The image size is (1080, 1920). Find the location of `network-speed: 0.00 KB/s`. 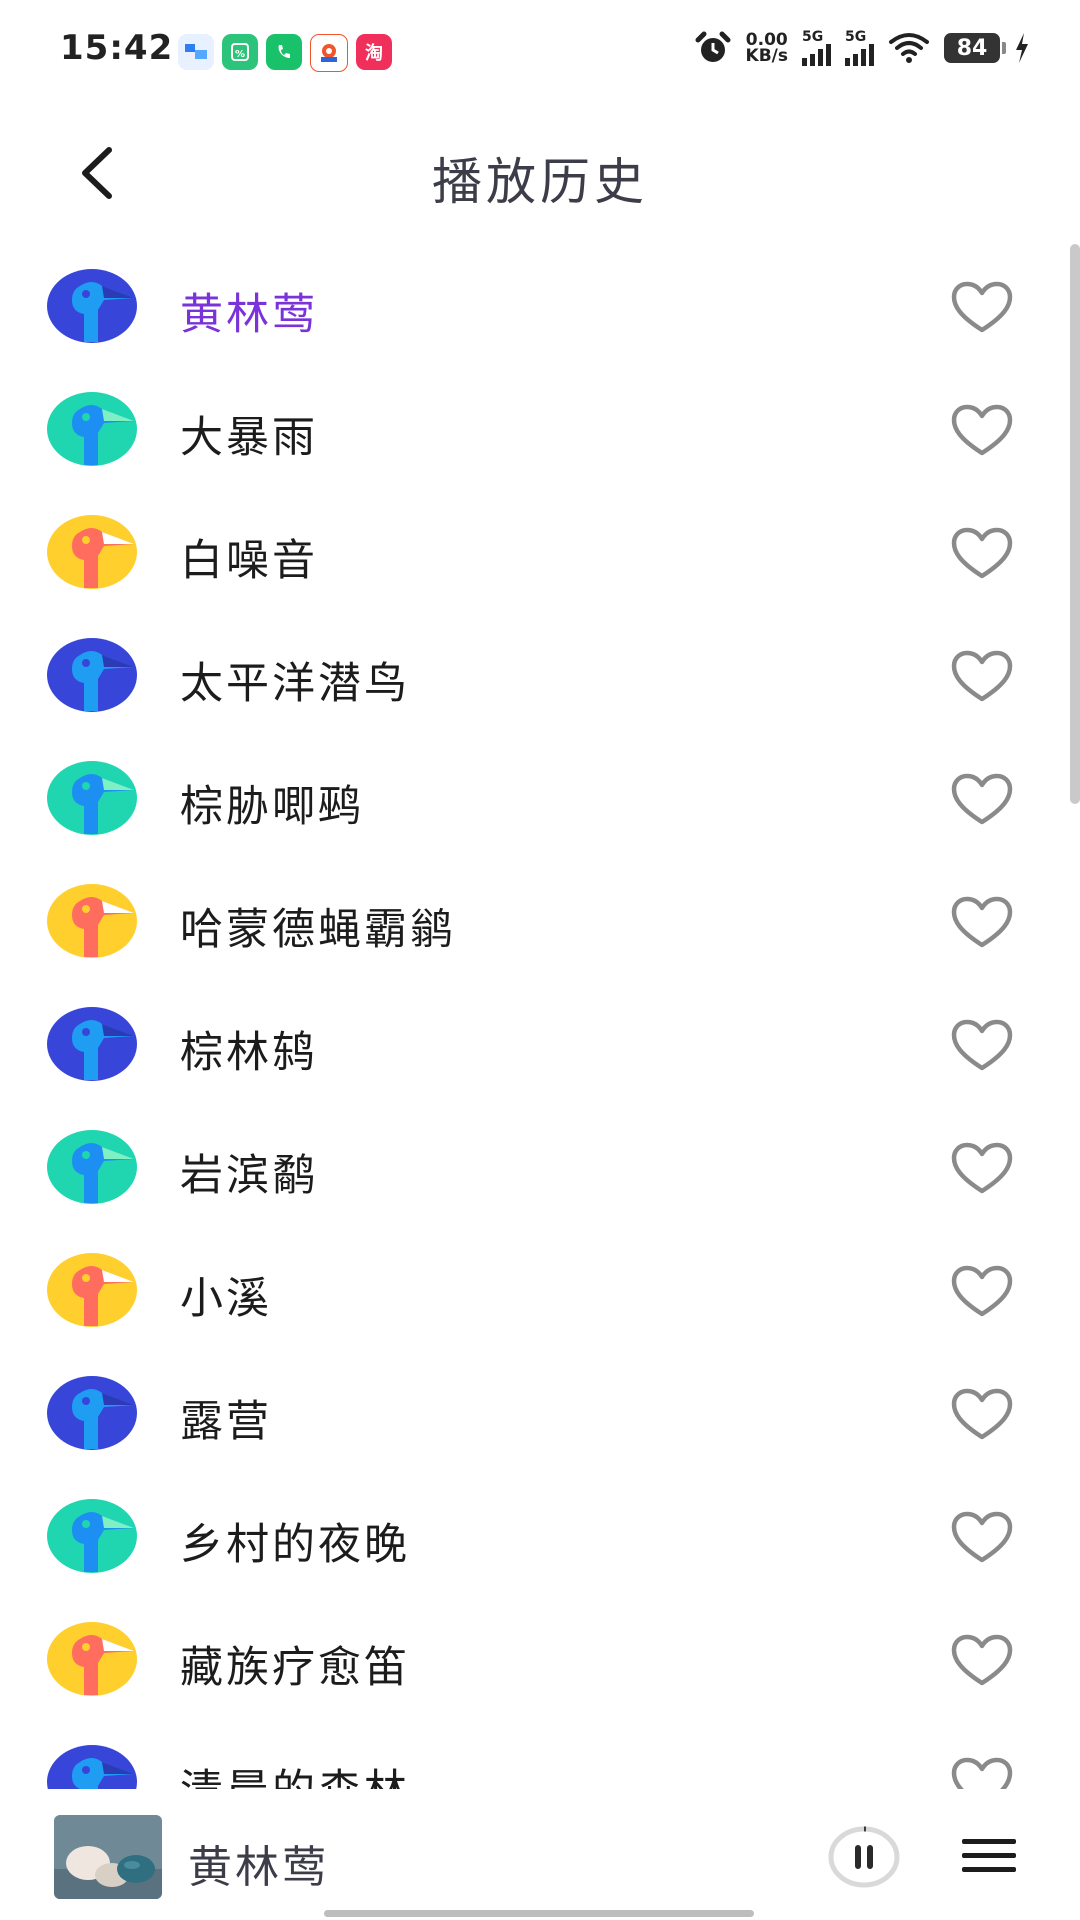

network-speed: 0.00 KB/s is located at coordinates (766, 49).